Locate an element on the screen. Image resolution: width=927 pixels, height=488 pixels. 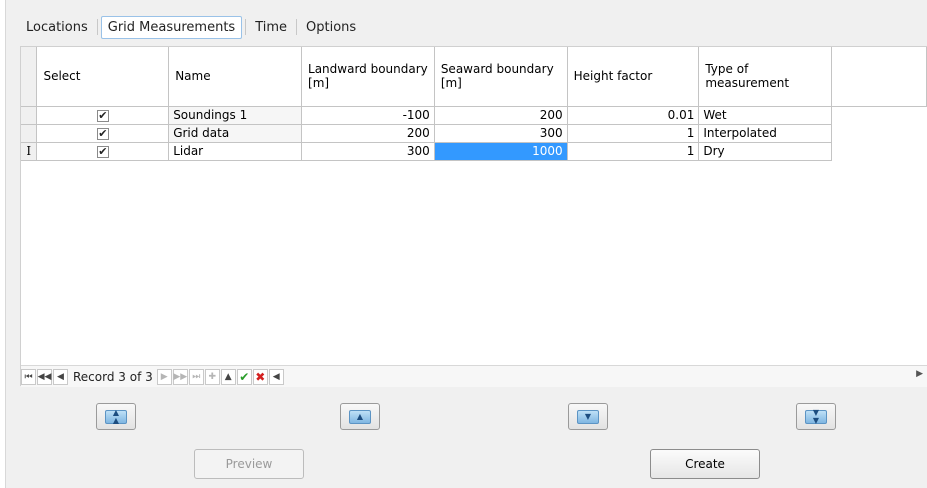
tab-strip: Locations Grid Measurements Time Options is located at coordinates (191, 27).